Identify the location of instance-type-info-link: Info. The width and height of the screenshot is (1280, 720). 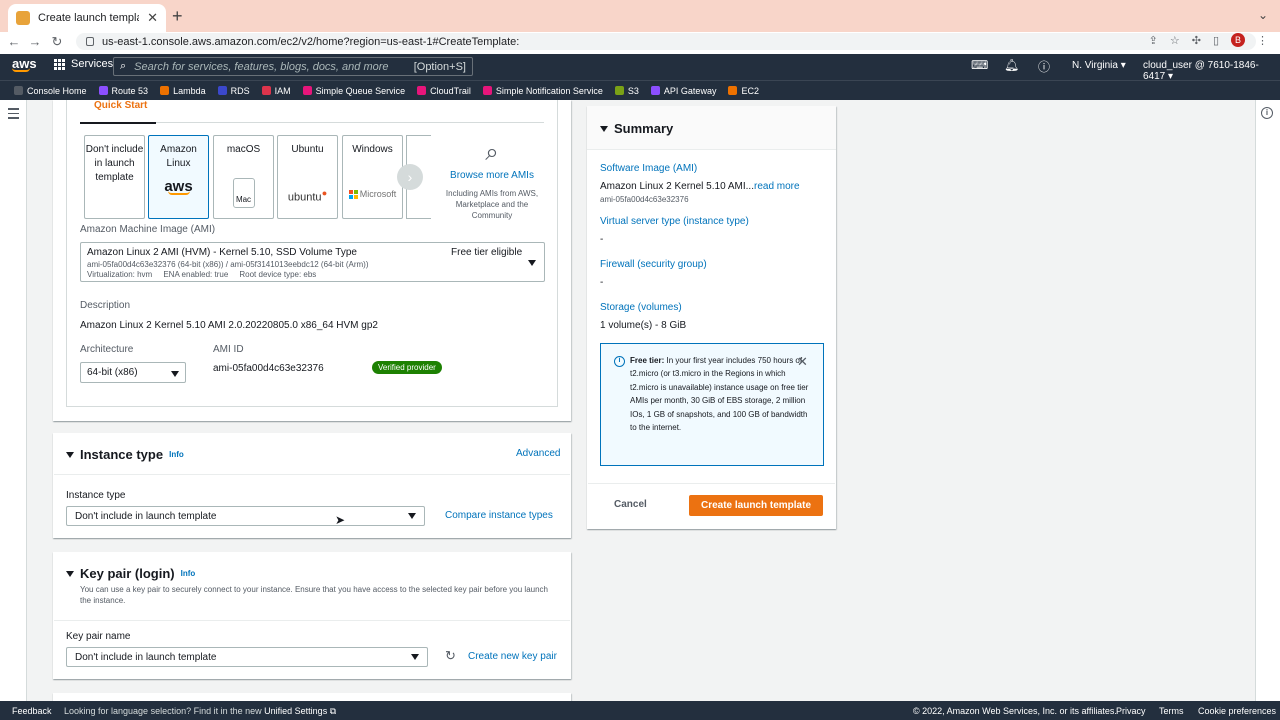
(176, 454).